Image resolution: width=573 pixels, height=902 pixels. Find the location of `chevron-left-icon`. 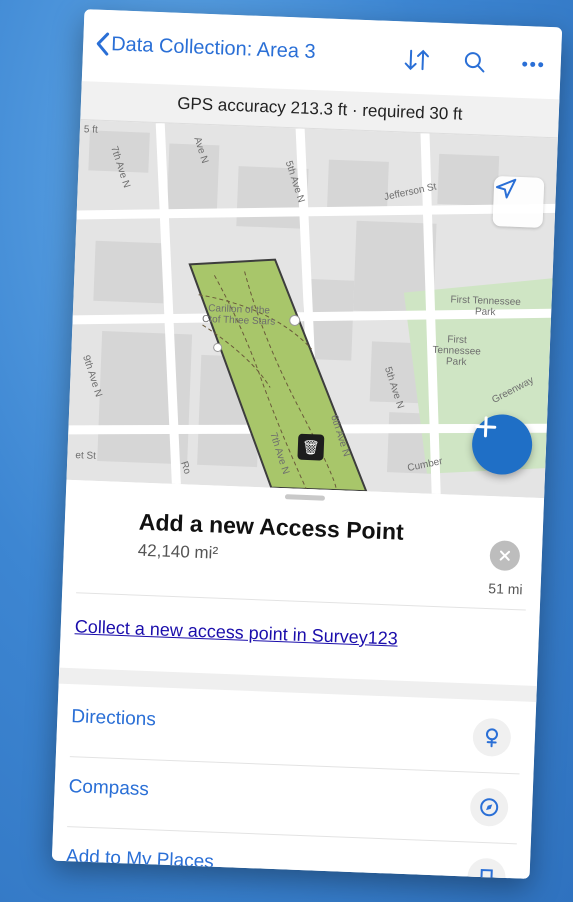

chevron-left-icon is located at coordinates (103, 44).